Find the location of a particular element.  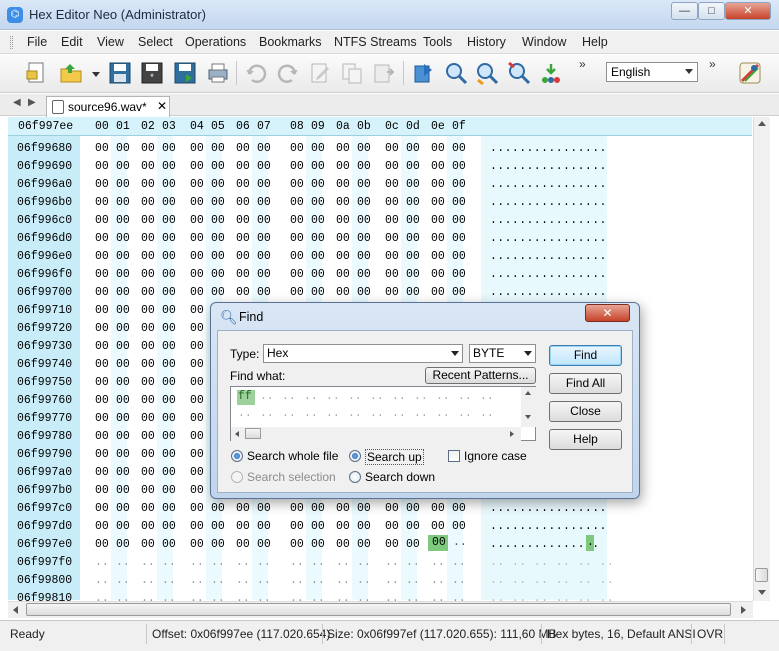

save-all-icon: * is located at coordinates (152, 73).